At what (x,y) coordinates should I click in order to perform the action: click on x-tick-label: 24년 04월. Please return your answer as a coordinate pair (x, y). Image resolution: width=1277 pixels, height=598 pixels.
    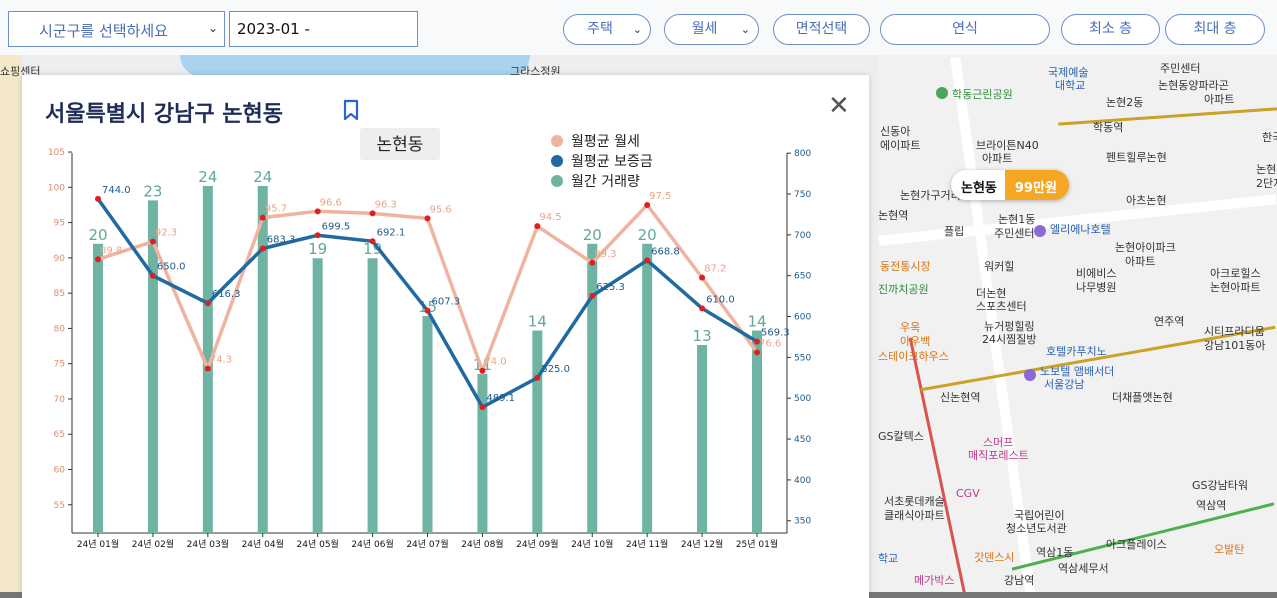
    Looking at the image, I should click on (263, 544).